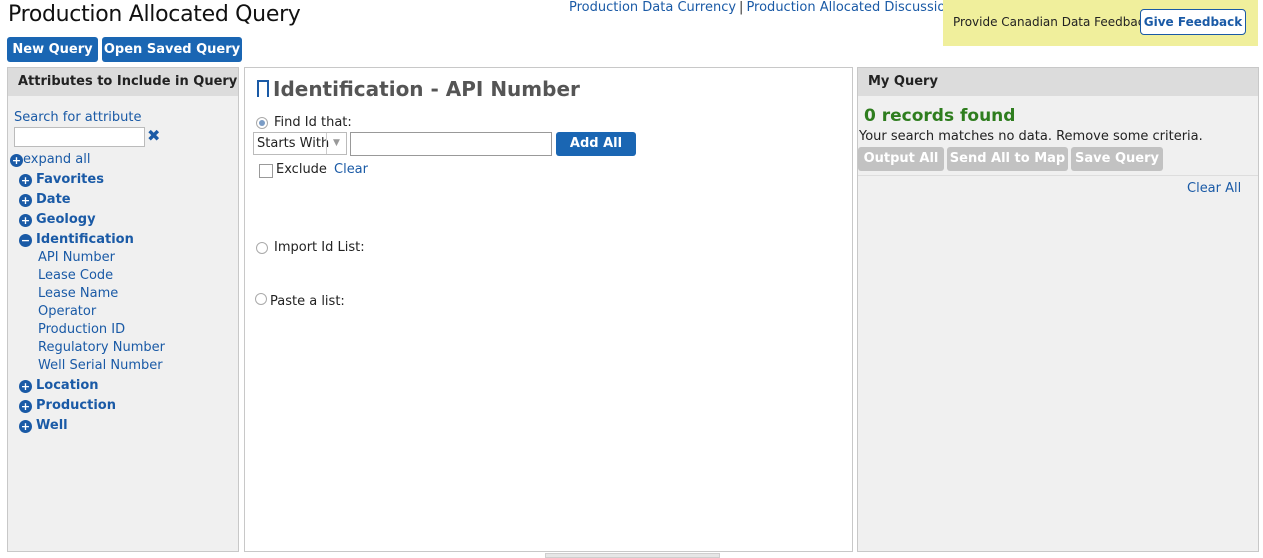  What do you see at coordinates (307, 301) in the screenshot?
I see `paste-list-label: Paste a list:` at bounding box center [307, 301].